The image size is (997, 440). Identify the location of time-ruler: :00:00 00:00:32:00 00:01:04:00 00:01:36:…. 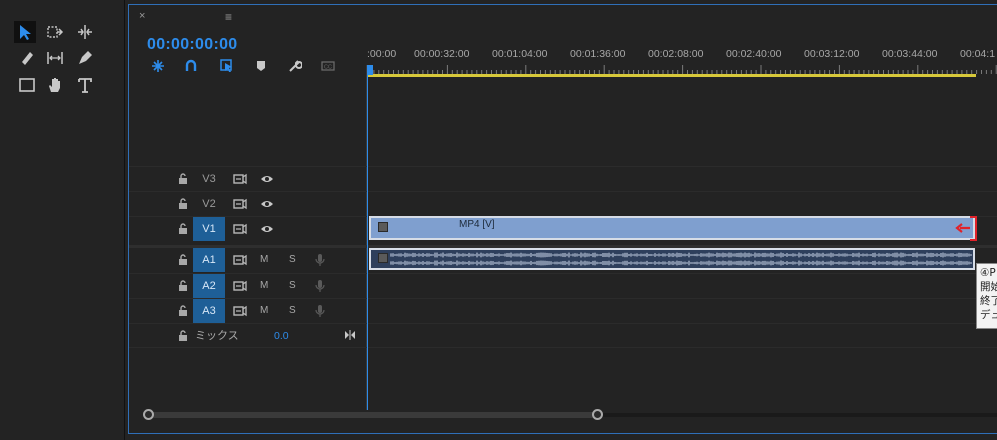
(681, 61).